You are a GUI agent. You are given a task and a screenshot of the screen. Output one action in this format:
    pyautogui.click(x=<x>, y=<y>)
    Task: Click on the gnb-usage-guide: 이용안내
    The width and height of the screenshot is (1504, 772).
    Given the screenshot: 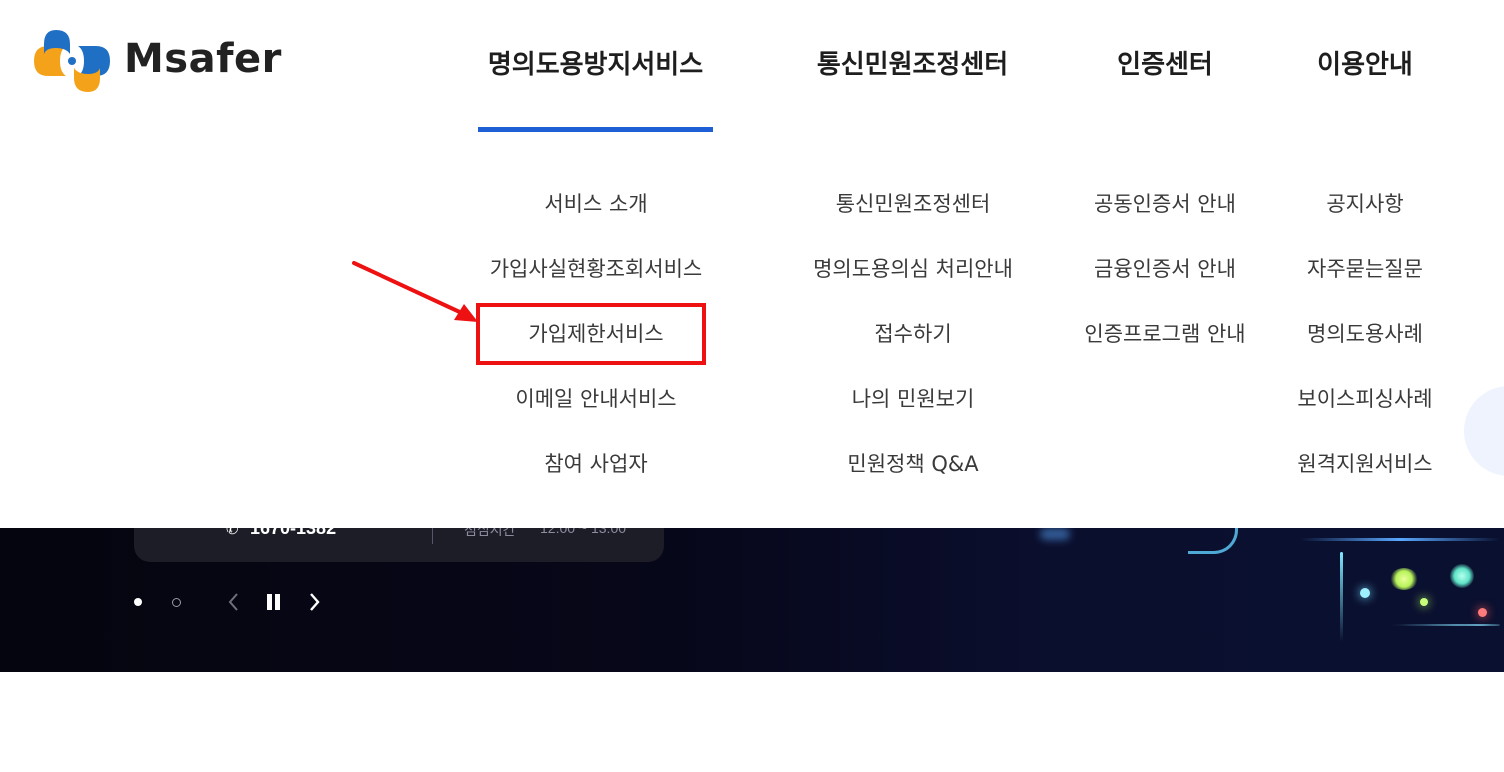 What is the action you would take?
    pyautogui.click(x=1365, y=62)
    